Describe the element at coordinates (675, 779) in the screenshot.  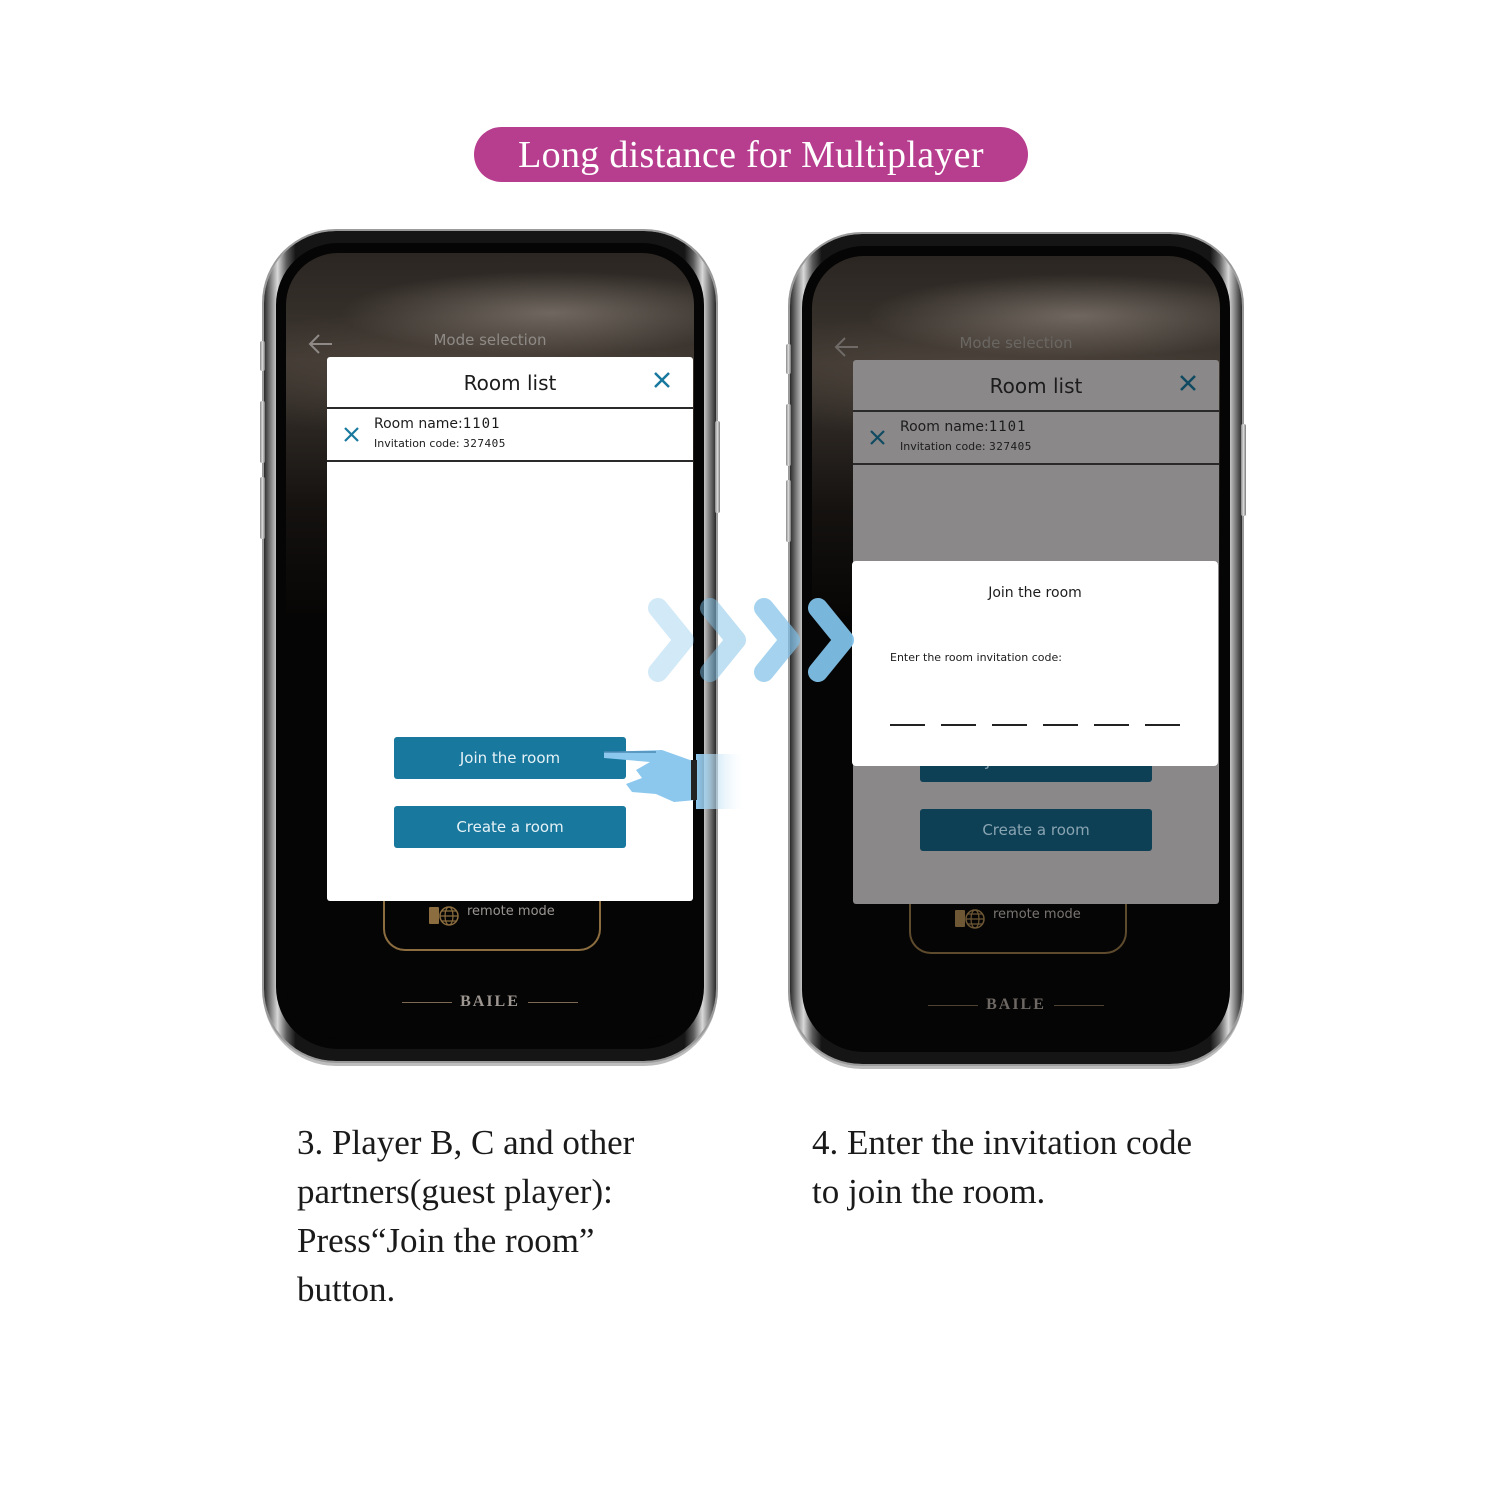
I see `pointing-hand-icon` at that location.